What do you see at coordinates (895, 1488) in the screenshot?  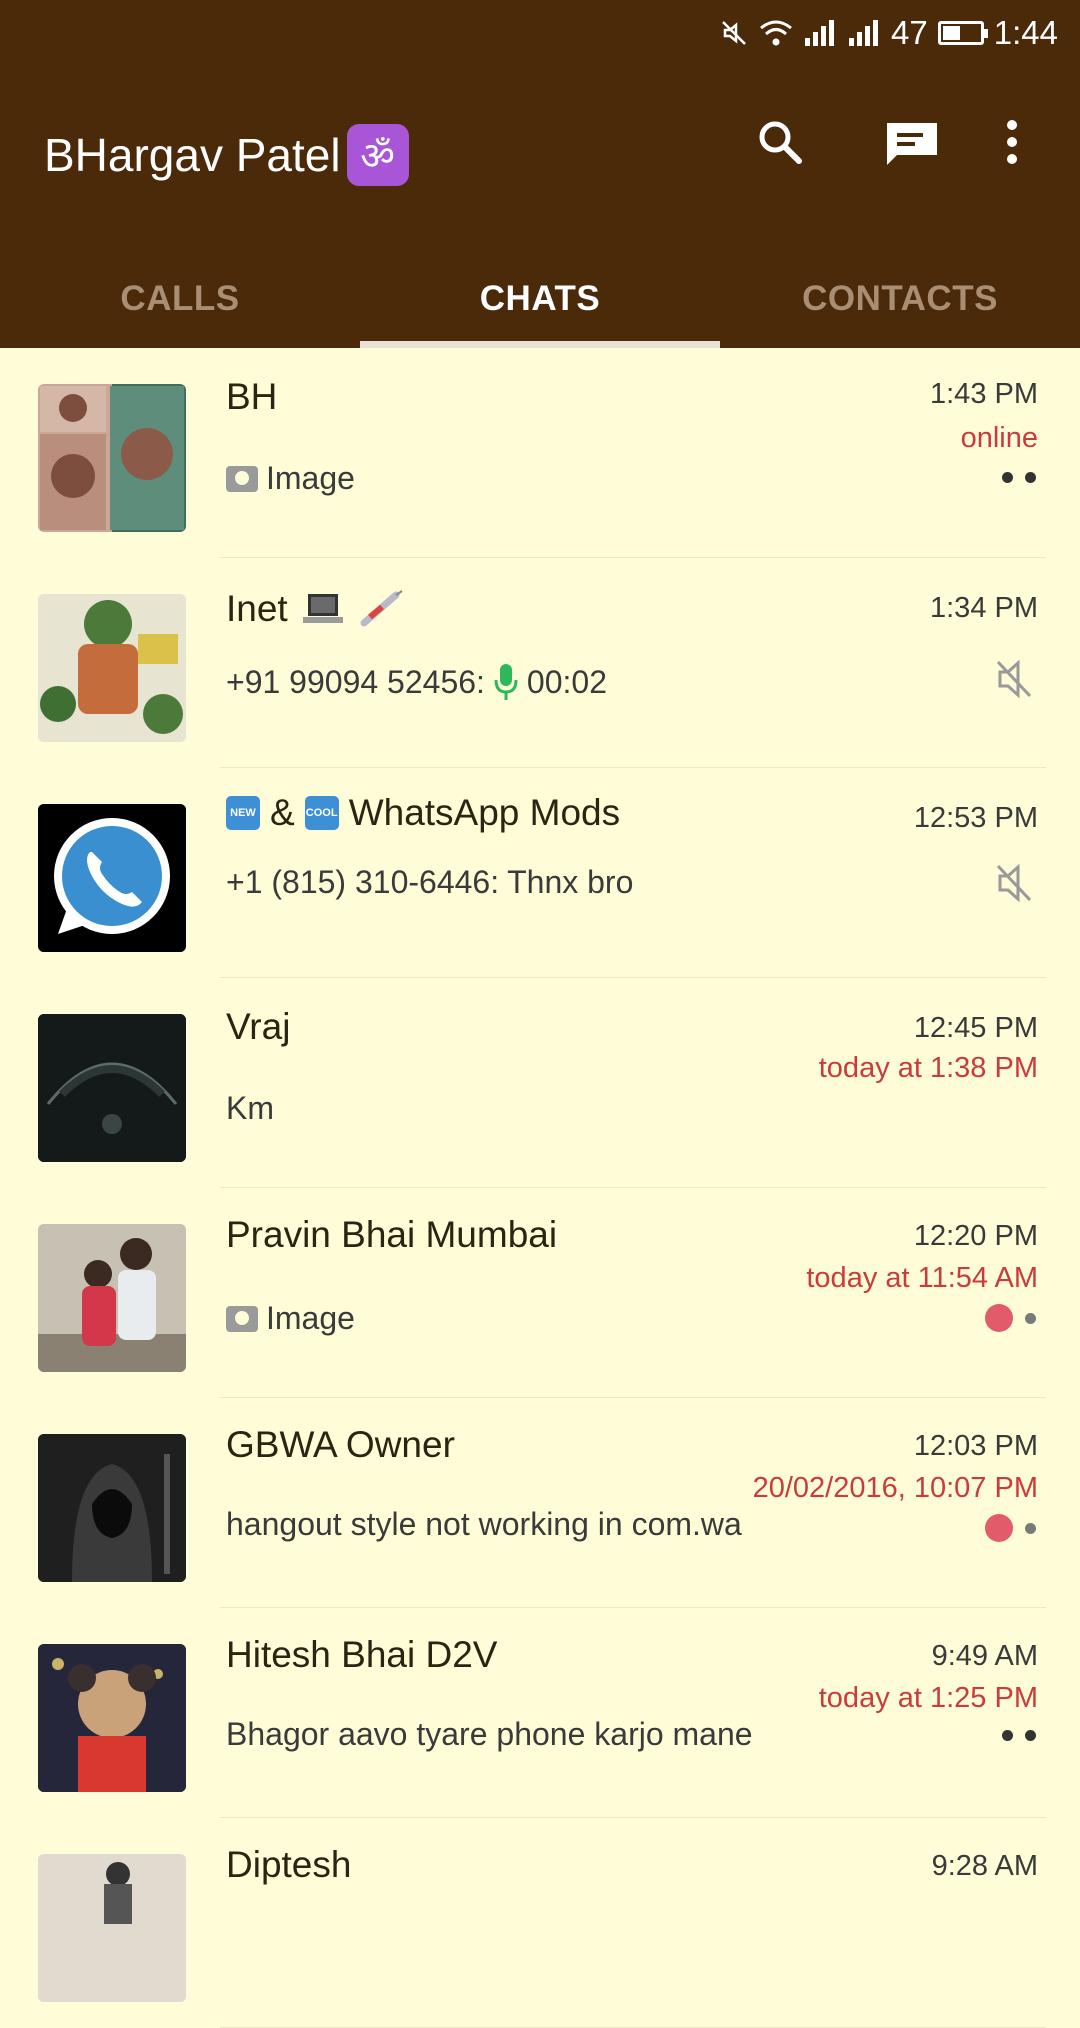 I see `chat-last-seen: 20/02/2016, 10:07 PM` at bounding box center [895, 1488].